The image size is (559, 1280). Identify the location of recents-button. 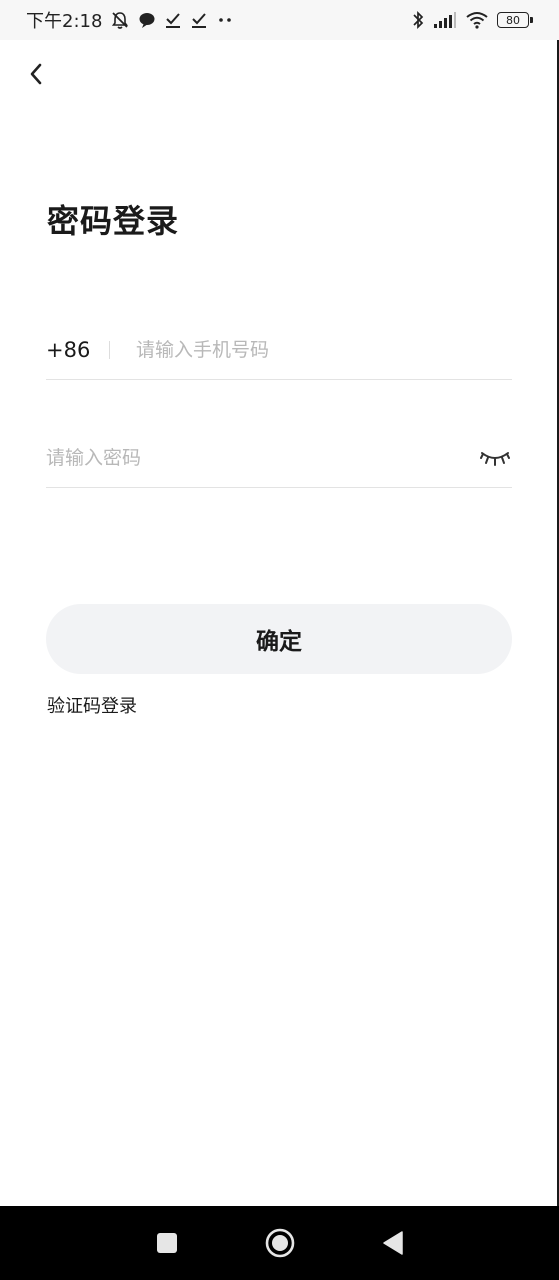
(167, 1243).